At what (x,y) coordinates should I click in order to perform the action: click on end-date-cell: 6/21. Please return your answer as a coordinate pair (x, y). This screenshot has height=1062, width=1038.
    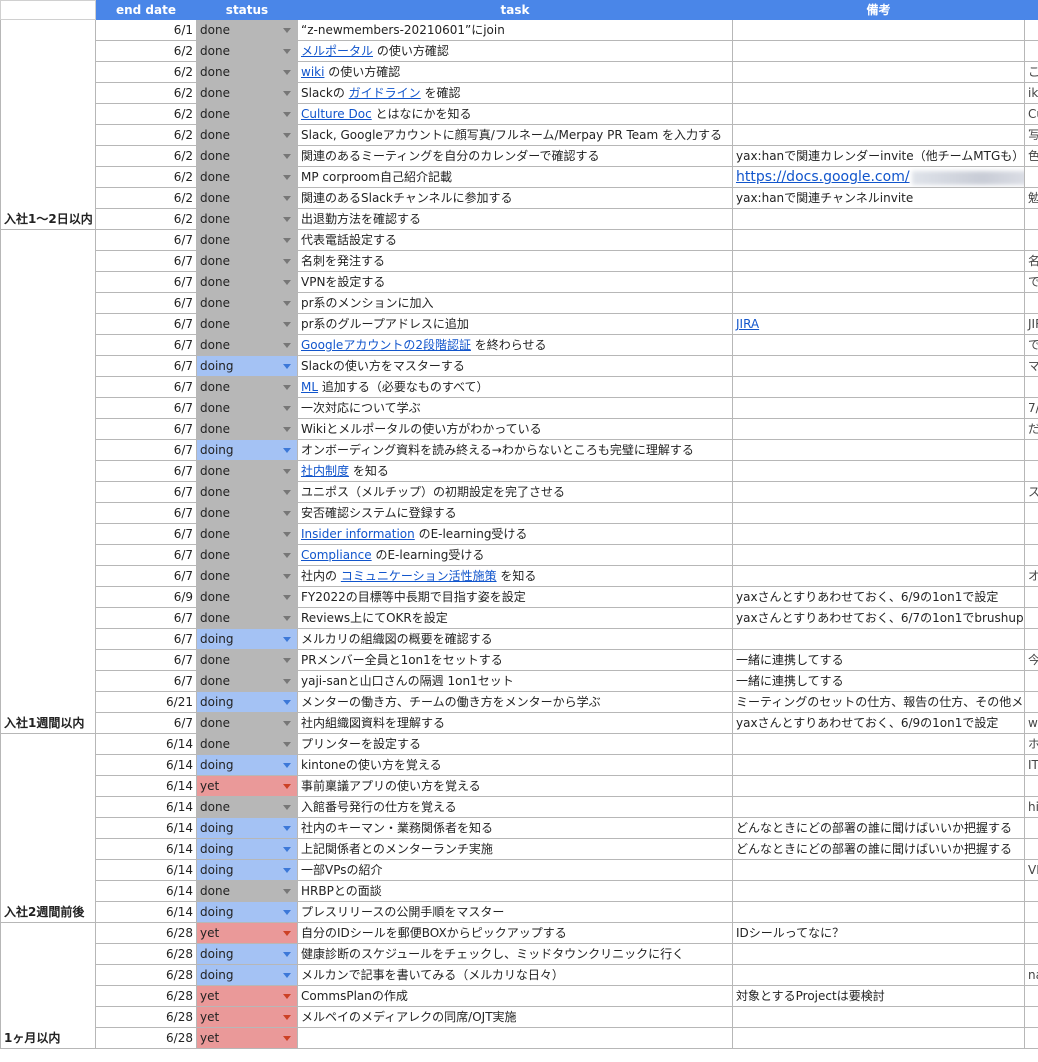
    Looking at the image, I should click on (146, 702).